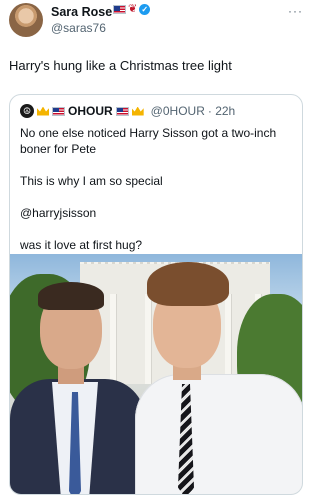 This screenshot has height=500, width=320. I want to click on author-avatar, so click(26, 20).